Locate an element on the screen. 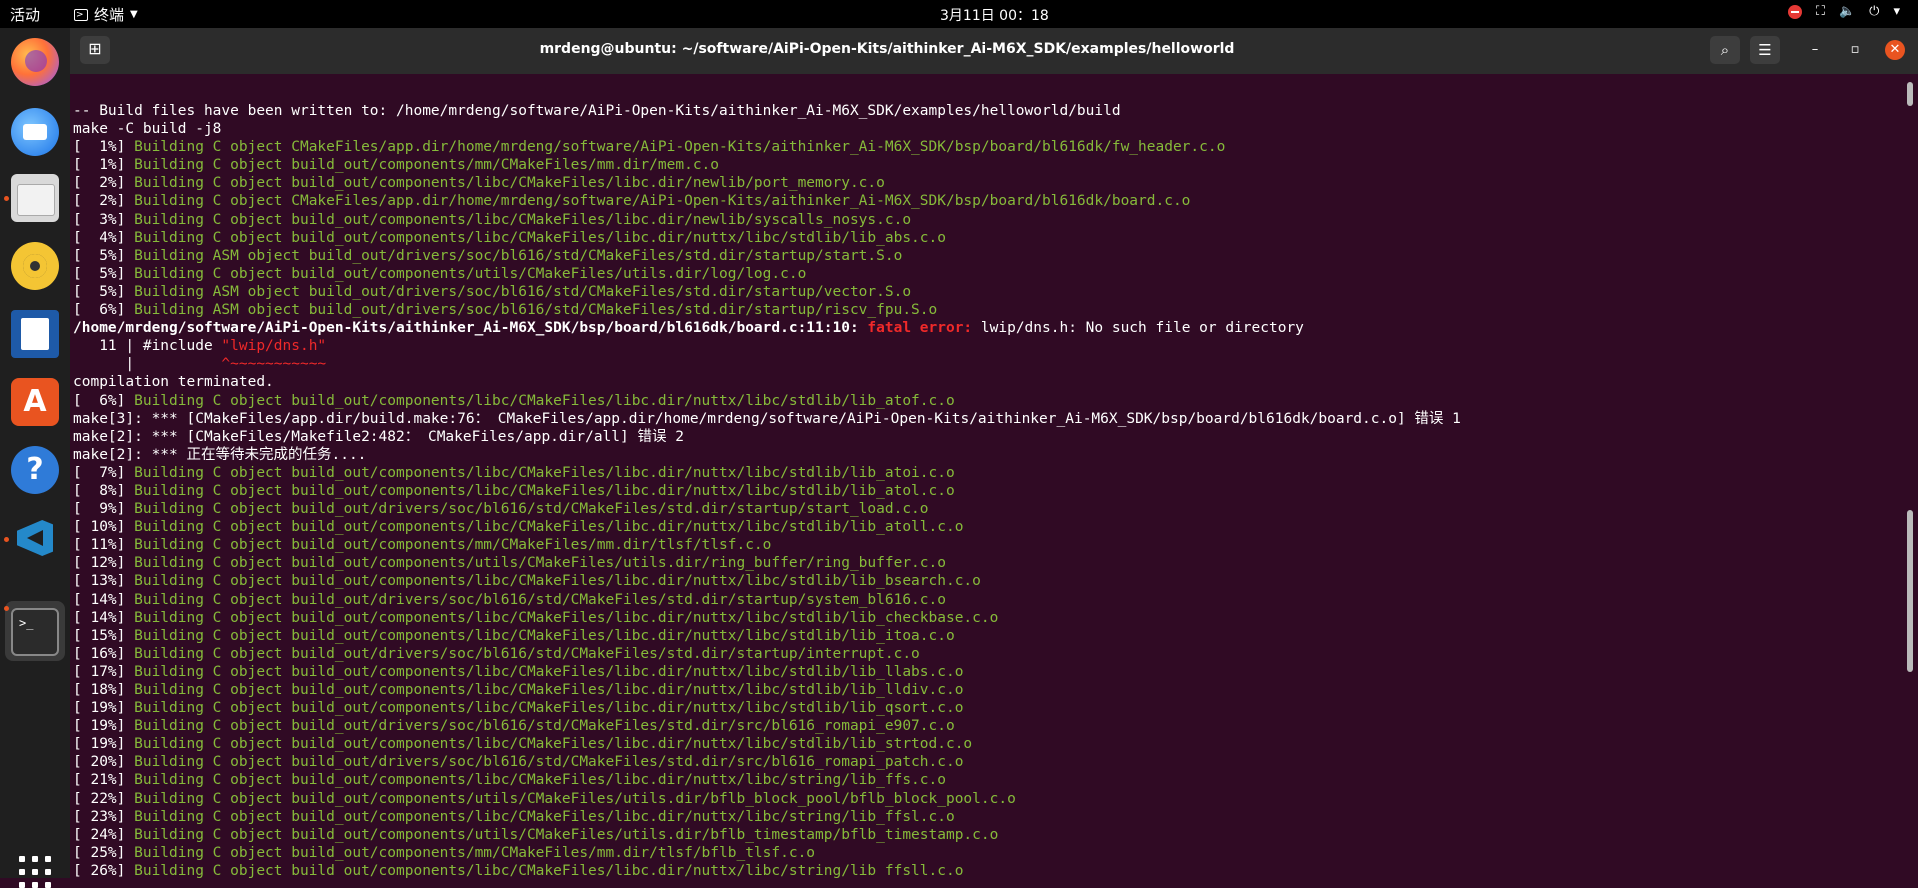 This screenshot has height=888, width=1918. search-icon: ⌕ is located at coordinates (1725, 50).